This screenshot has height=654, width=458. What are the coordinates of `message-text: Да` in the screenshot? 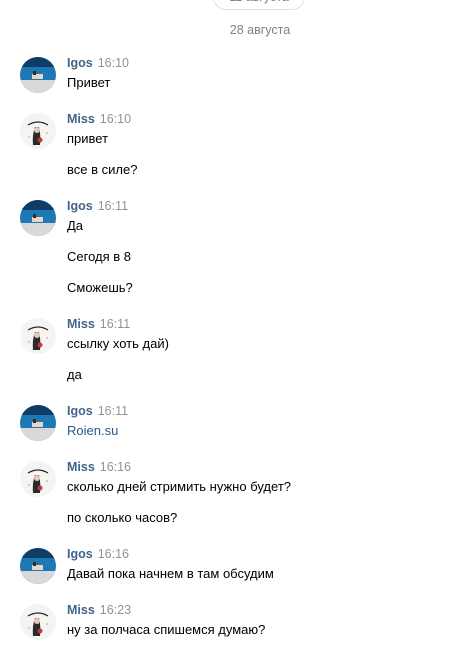 It's located at (75, 225).